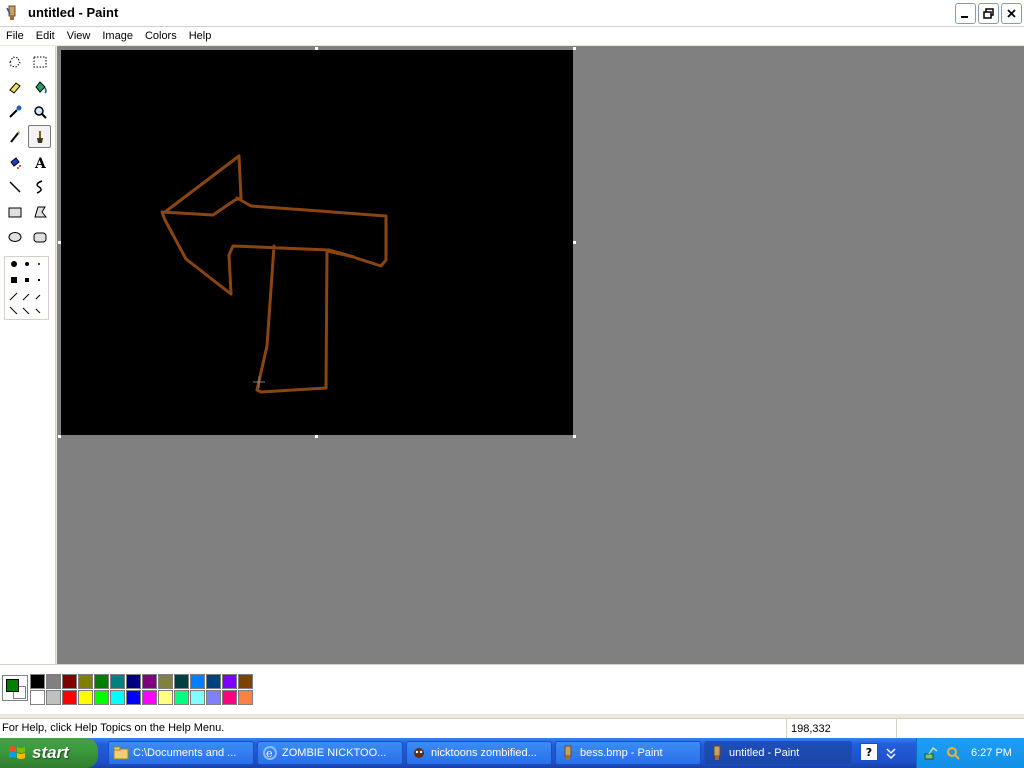  Describe the element at coordinates (14, 186) in the screenshot. I see `tool-line` at that location.